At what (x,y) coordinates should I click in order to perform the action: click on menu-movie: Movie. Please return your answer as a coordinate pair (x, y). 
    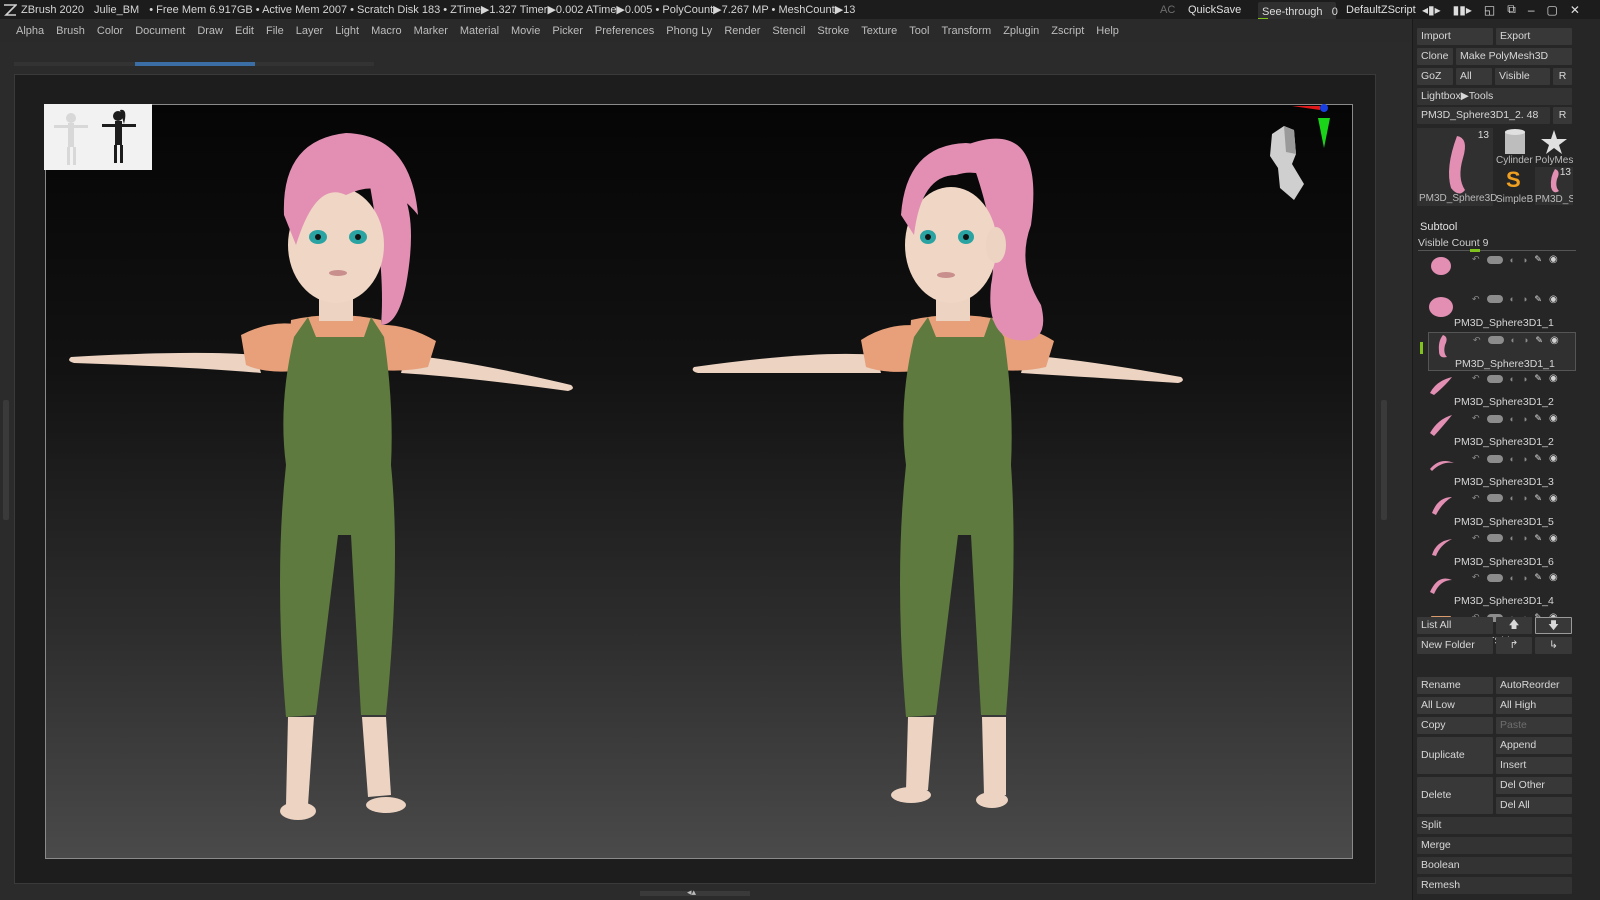
    Looking at the image, I should click on (525, 31).